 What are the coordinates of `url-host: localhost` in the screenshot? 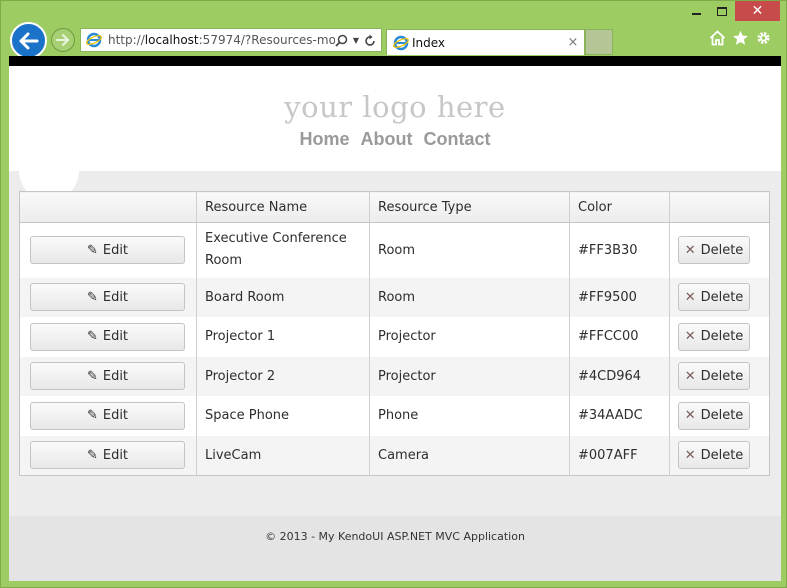 It's located at (171, 40).